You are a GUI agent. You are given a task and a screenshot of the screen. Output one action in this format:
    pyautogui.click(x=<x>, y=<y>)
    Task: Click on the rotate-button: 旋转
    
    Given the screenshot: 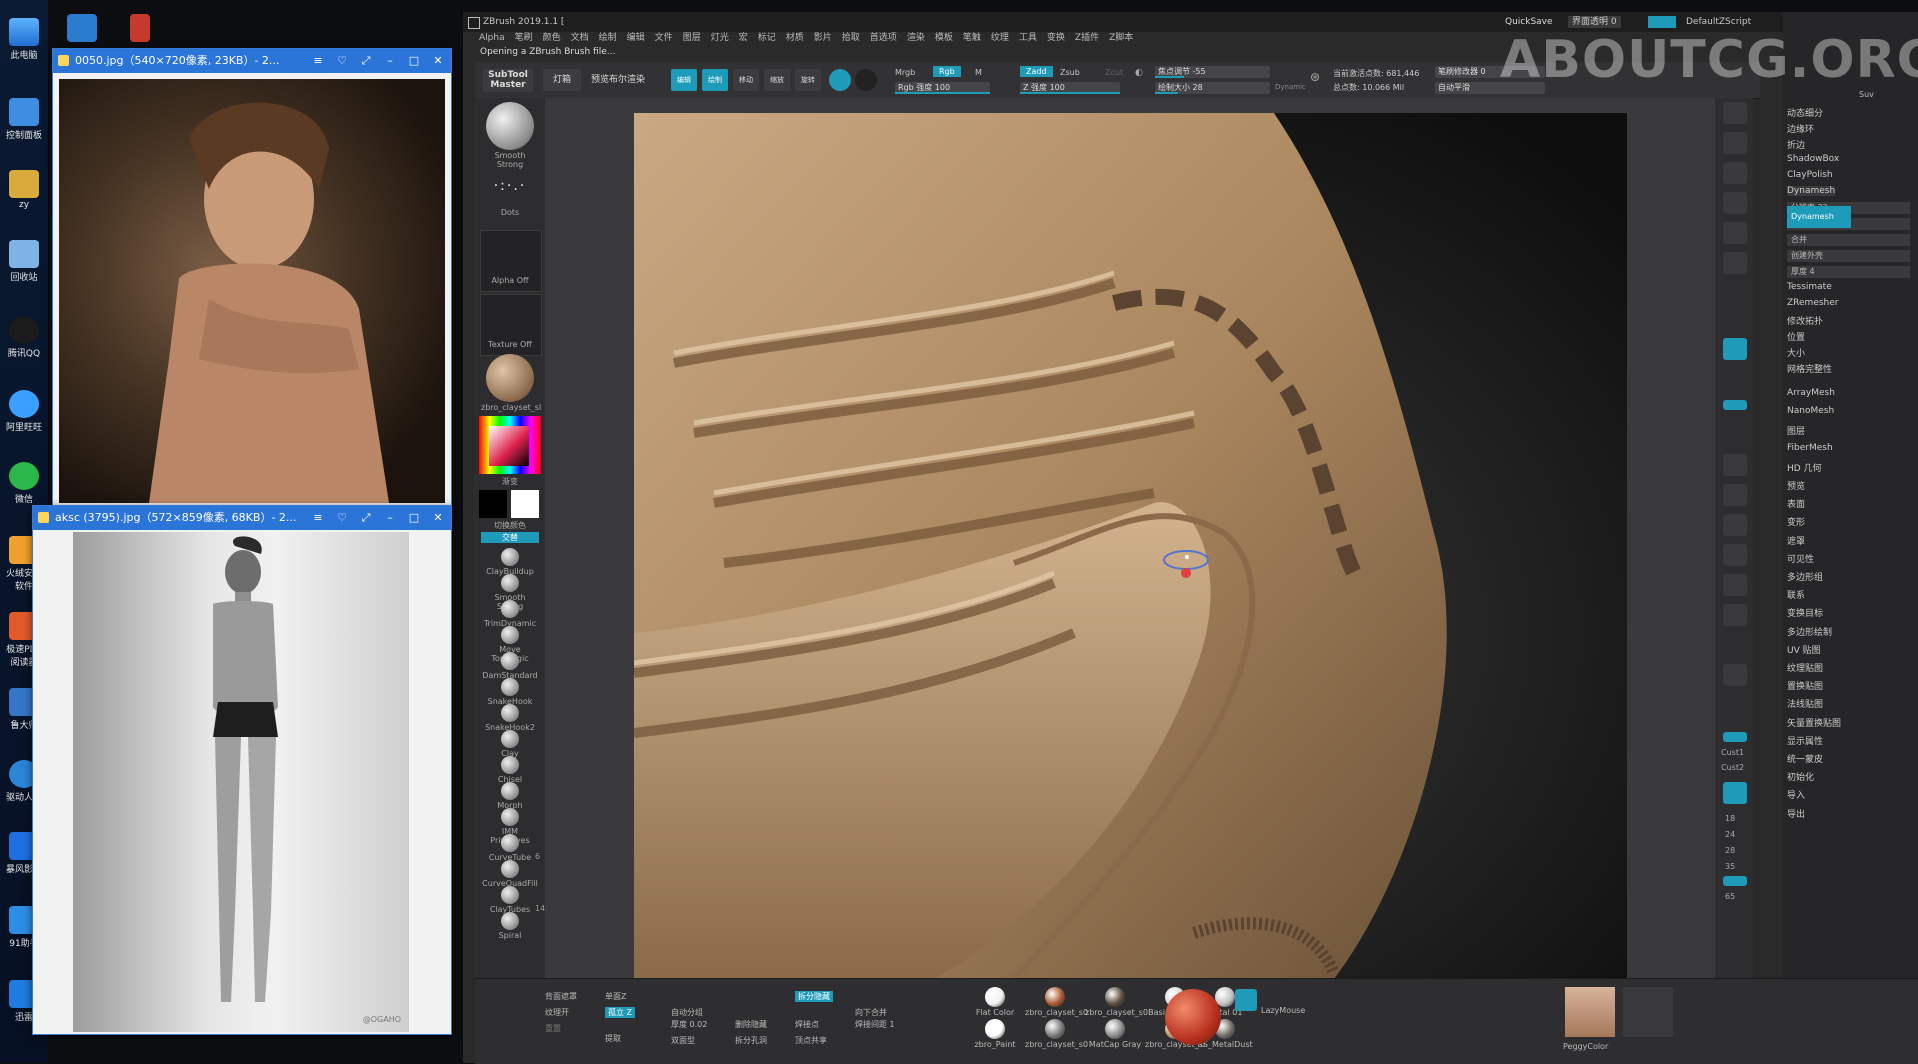 What is the action you would take?
    pyautogui.click(x=808, y=80)
    